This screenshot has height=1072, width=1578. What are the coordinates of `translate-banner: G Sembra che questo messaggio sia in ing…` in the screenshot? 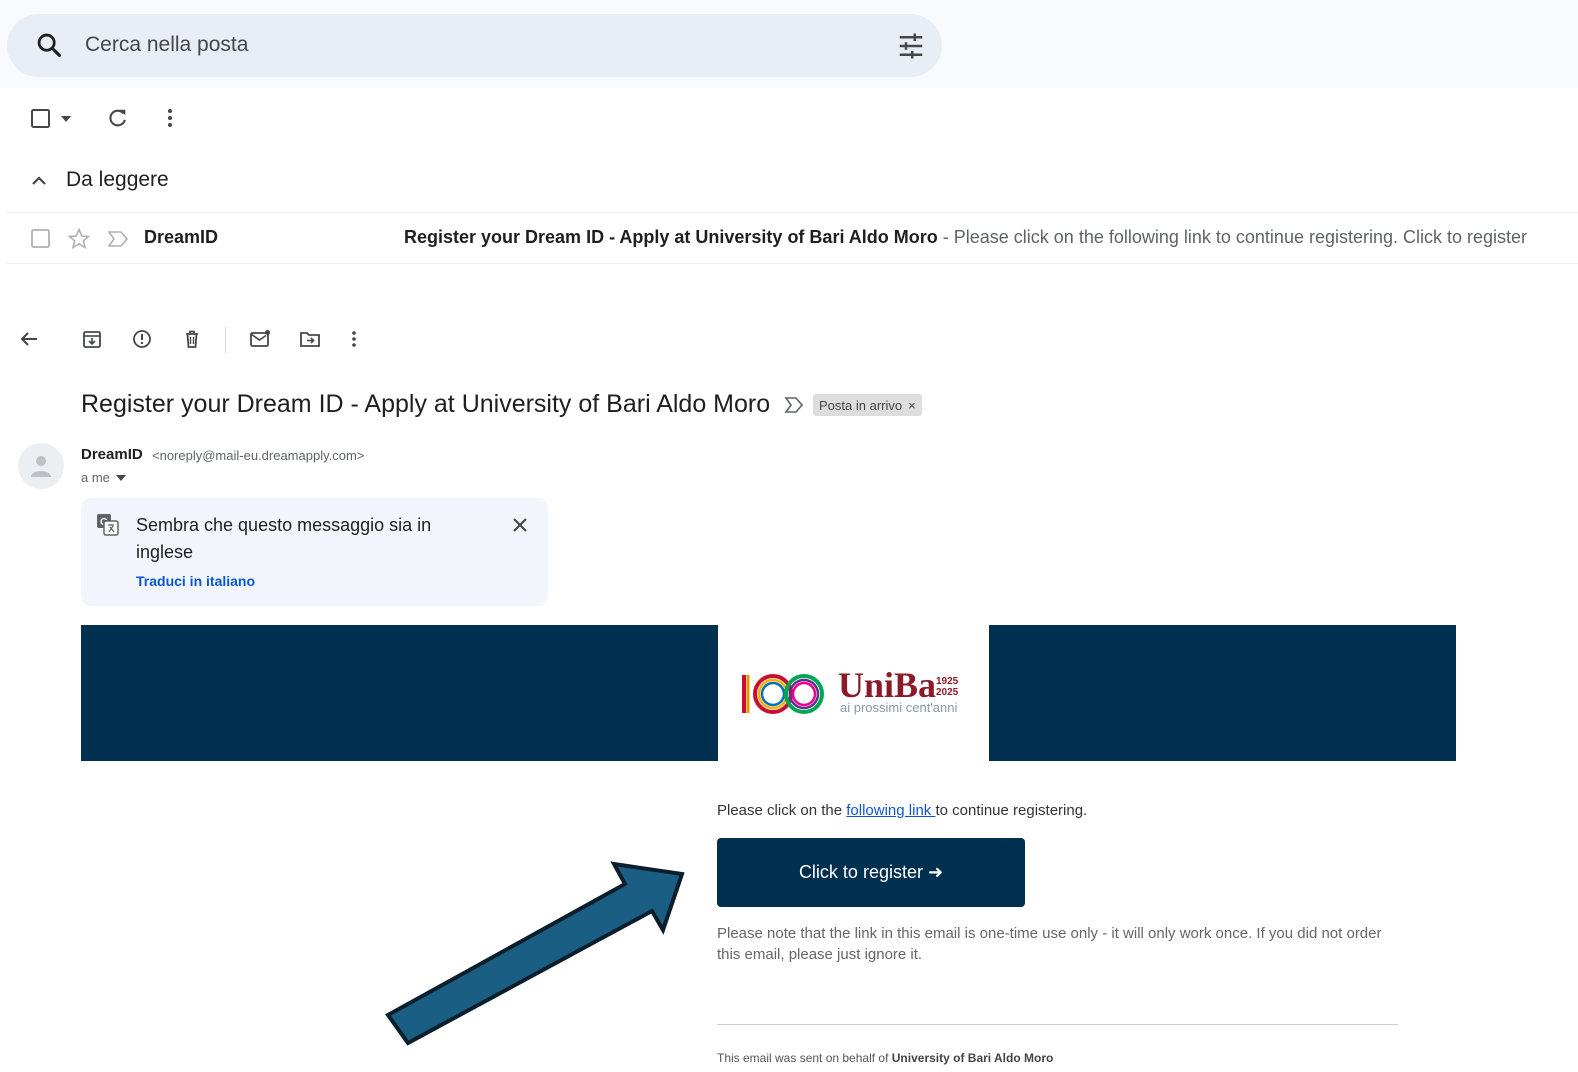 It's located at (314, 552).